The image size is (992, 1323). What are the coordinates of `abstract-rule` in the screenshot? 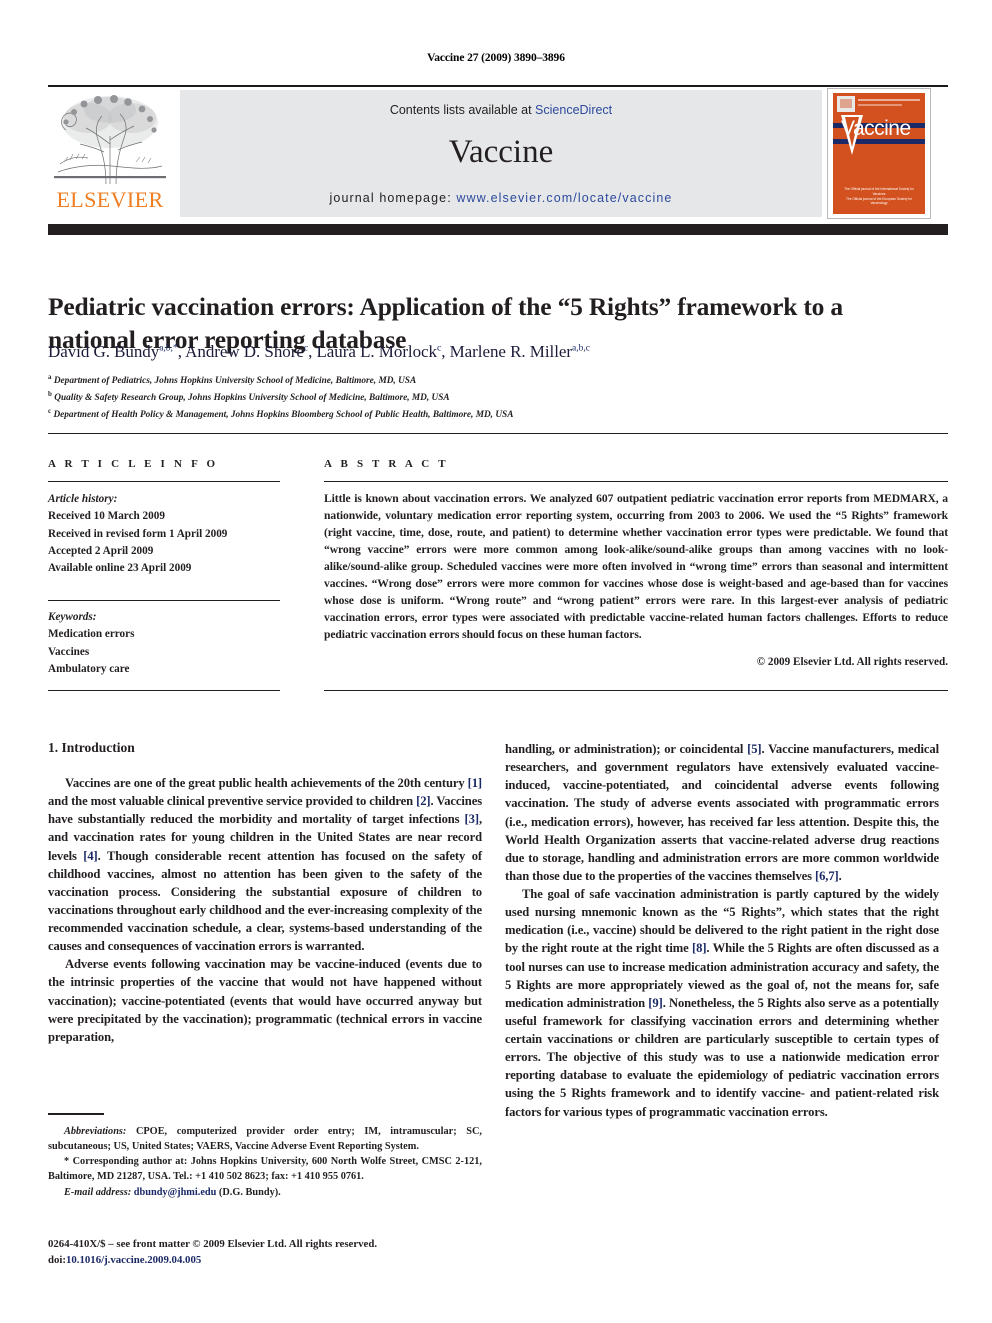 It's located at (636, 482).